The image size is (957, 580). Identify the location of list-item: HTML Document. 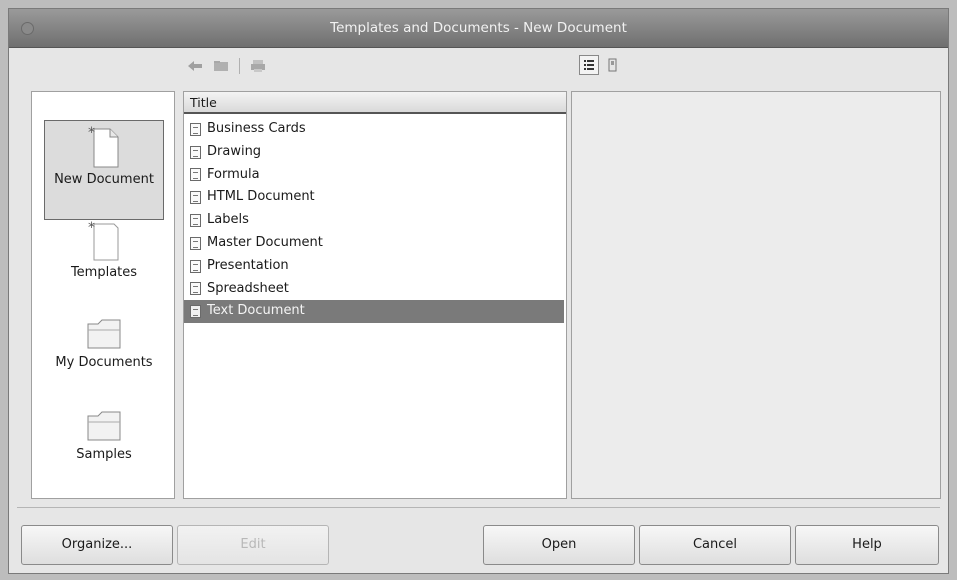
(375, 197).